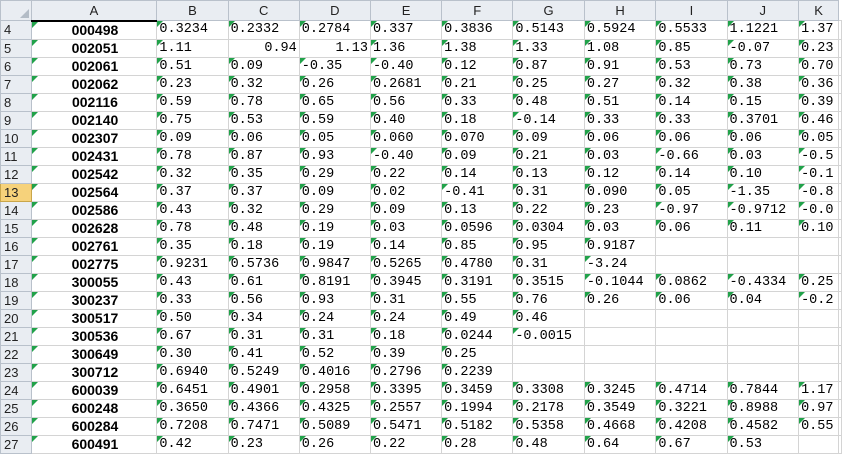 This screenshot has width=842, height=454. What do you see at coordinates (818, 408) in the screenshot?
I see `cell-k25: 0.97` at bounding box center [818, 408].